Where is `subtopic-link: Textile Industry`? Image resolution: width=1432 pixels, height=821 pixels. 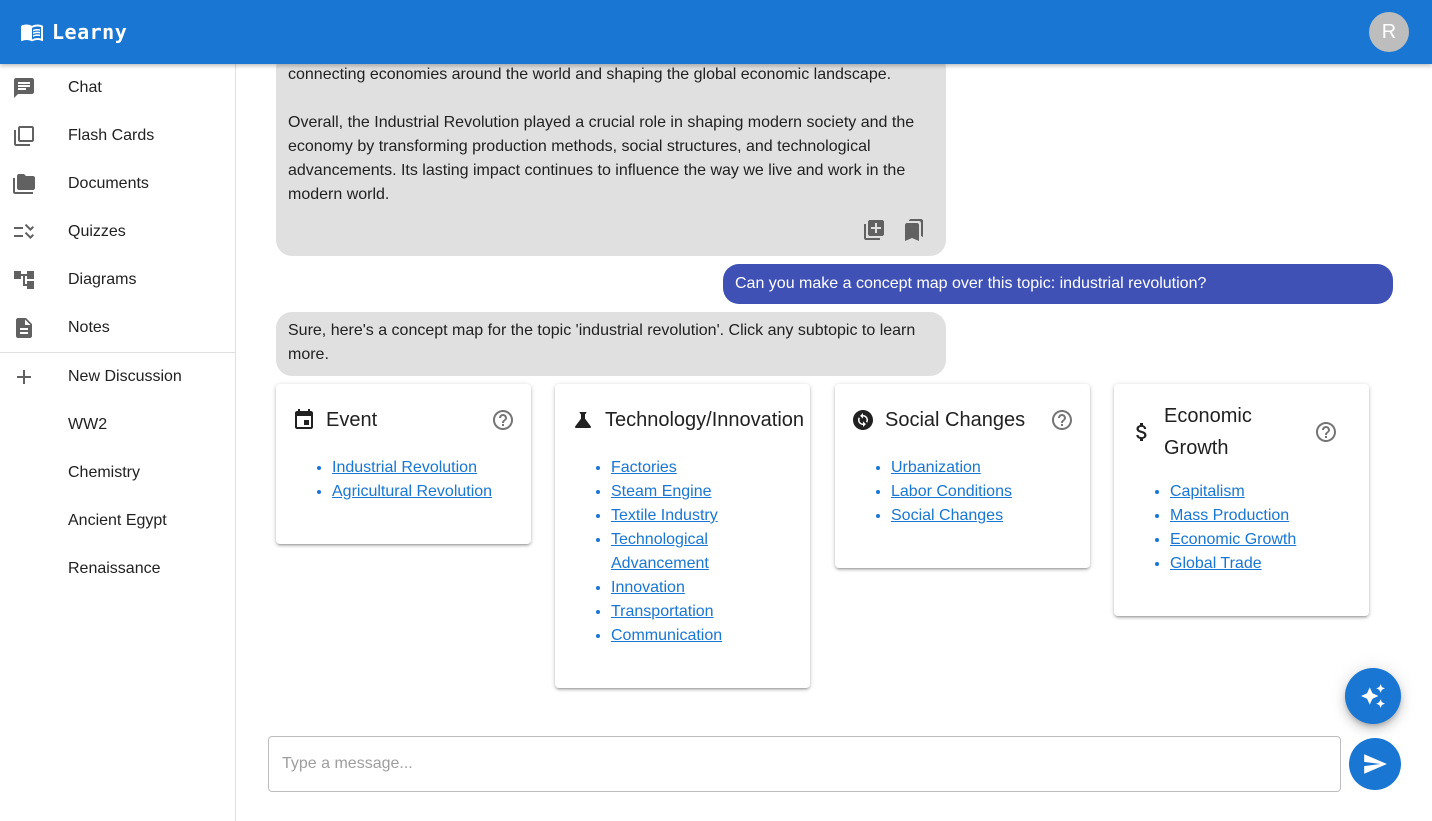 subtopic-link: Textile Industry is located at coordinates (664, 515).